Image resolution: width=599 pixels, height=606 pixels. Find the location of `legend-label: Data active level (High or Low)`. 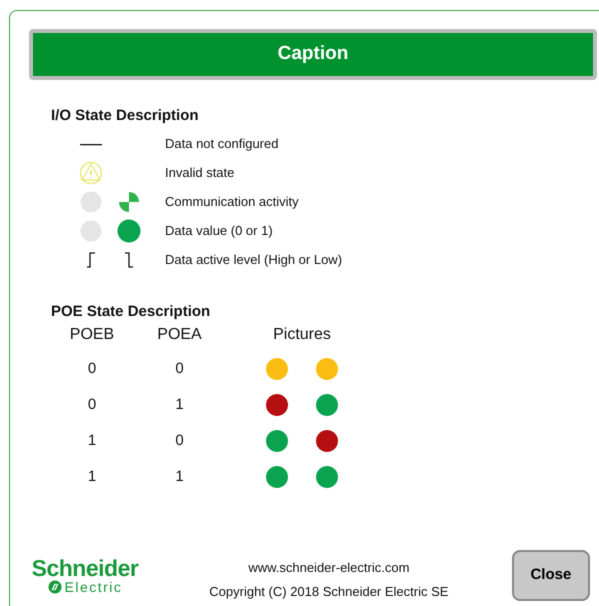

legend-label: Data active level (High or Low) is located at coordinates (253, 260).